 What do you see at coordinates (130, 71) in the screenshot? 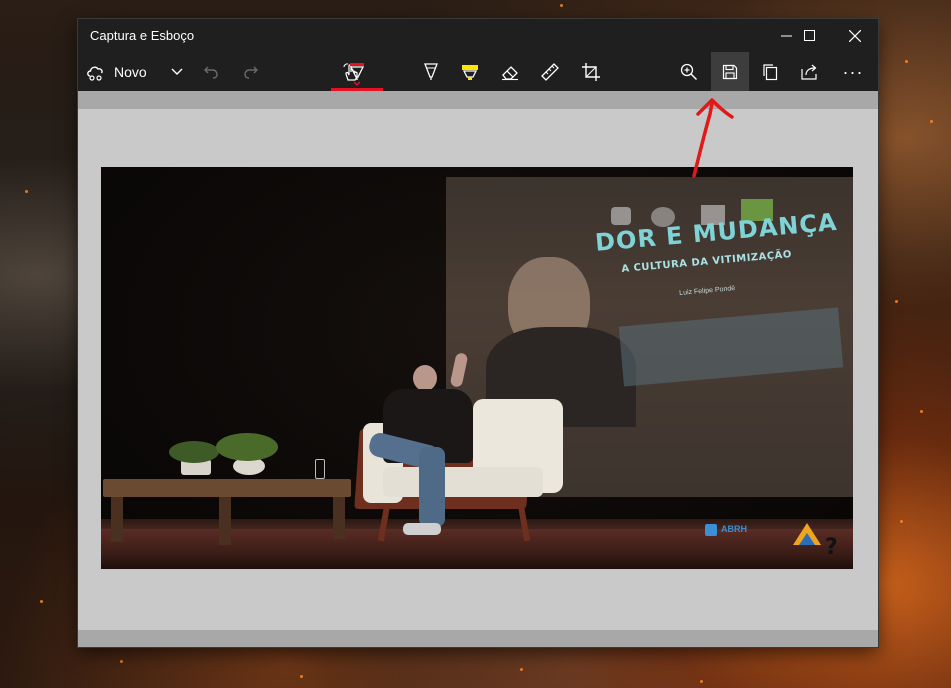
I see `new-button-label: Novo` at bounding box center [130, 71].